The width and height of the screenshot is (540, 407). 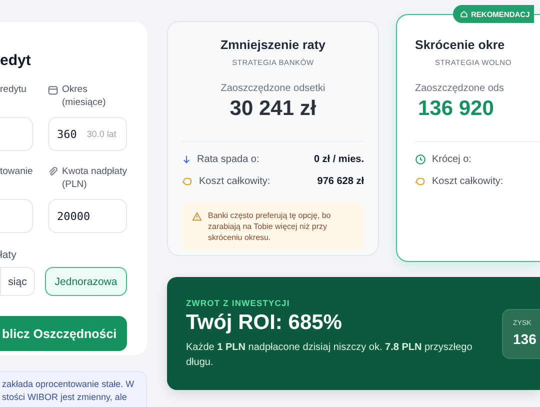 What do you see at coordinates (87, 216) in the screenshot?
I see `input-field: 20000` at bounding box center [87, 216].